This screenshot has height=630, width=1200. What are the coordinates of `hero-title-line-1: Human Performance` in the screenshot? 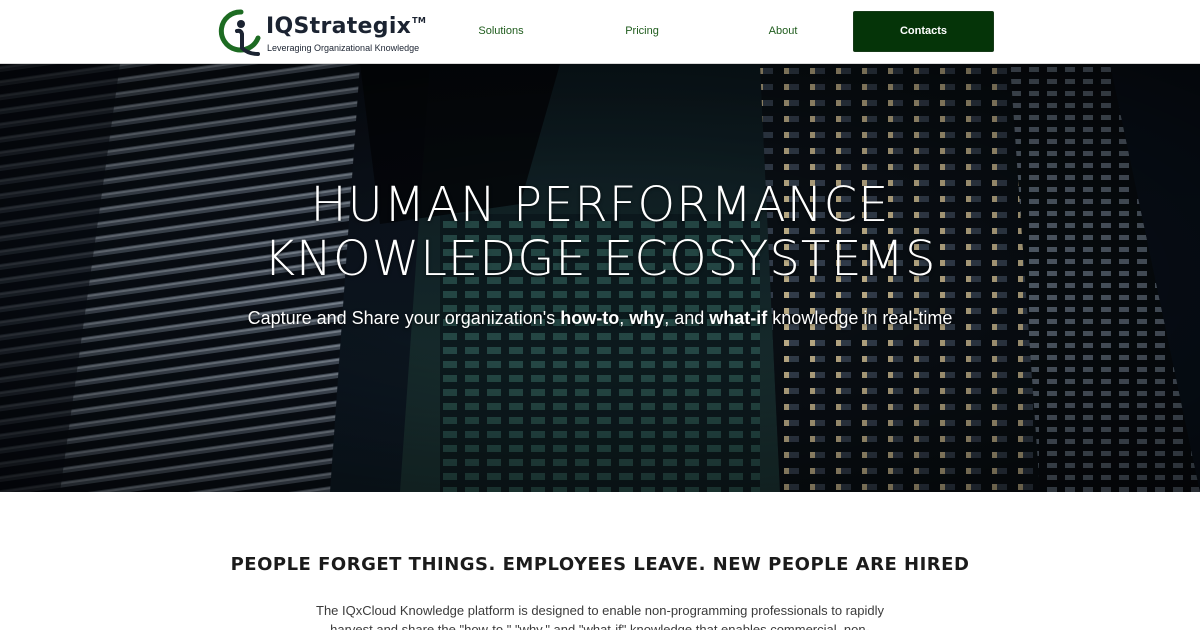 It's located at (600, 205).